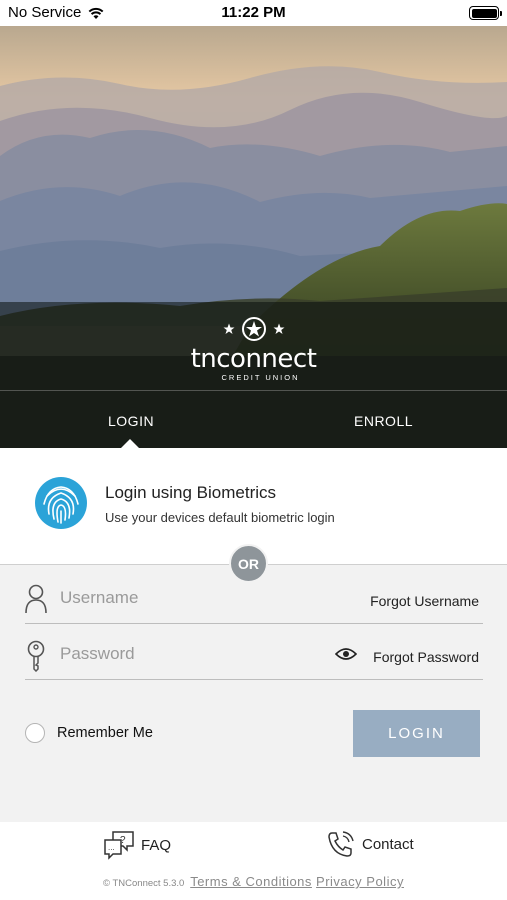 This screenshot has height=900, width=507. I want to click on clock: 11:22 PM, so click(253, 12).